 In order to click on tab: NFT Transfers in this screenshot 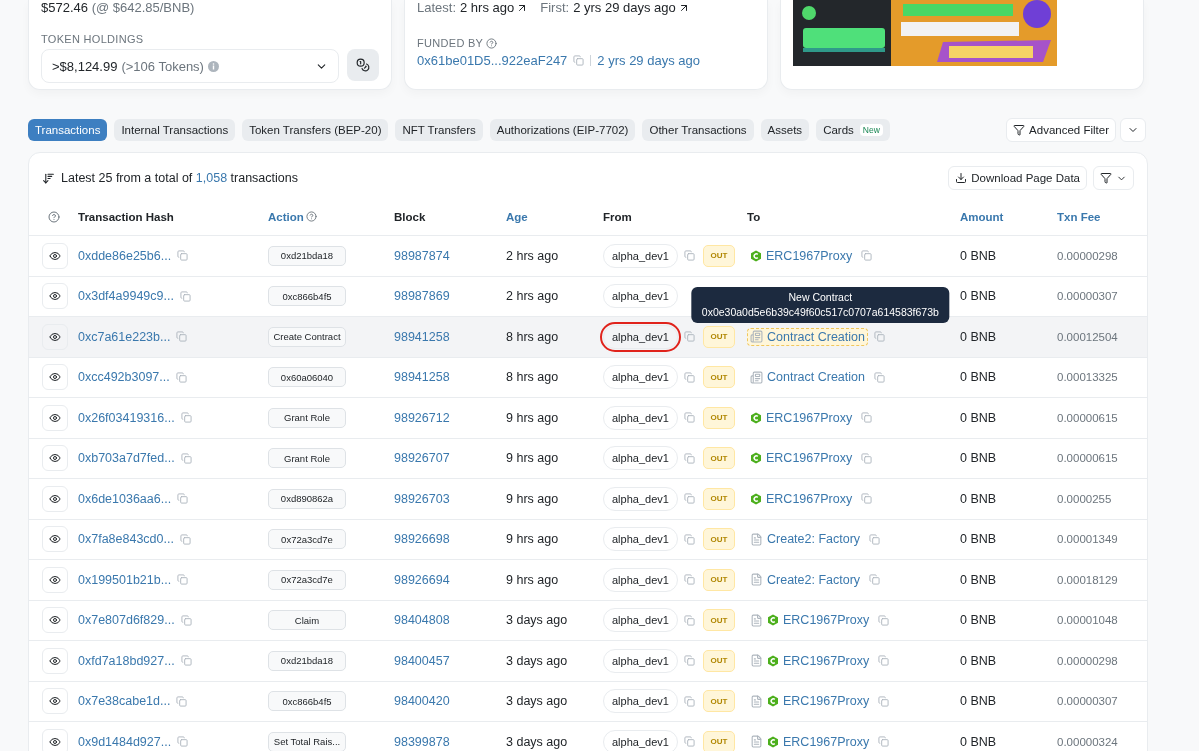, I will do `click(439, 130)`.